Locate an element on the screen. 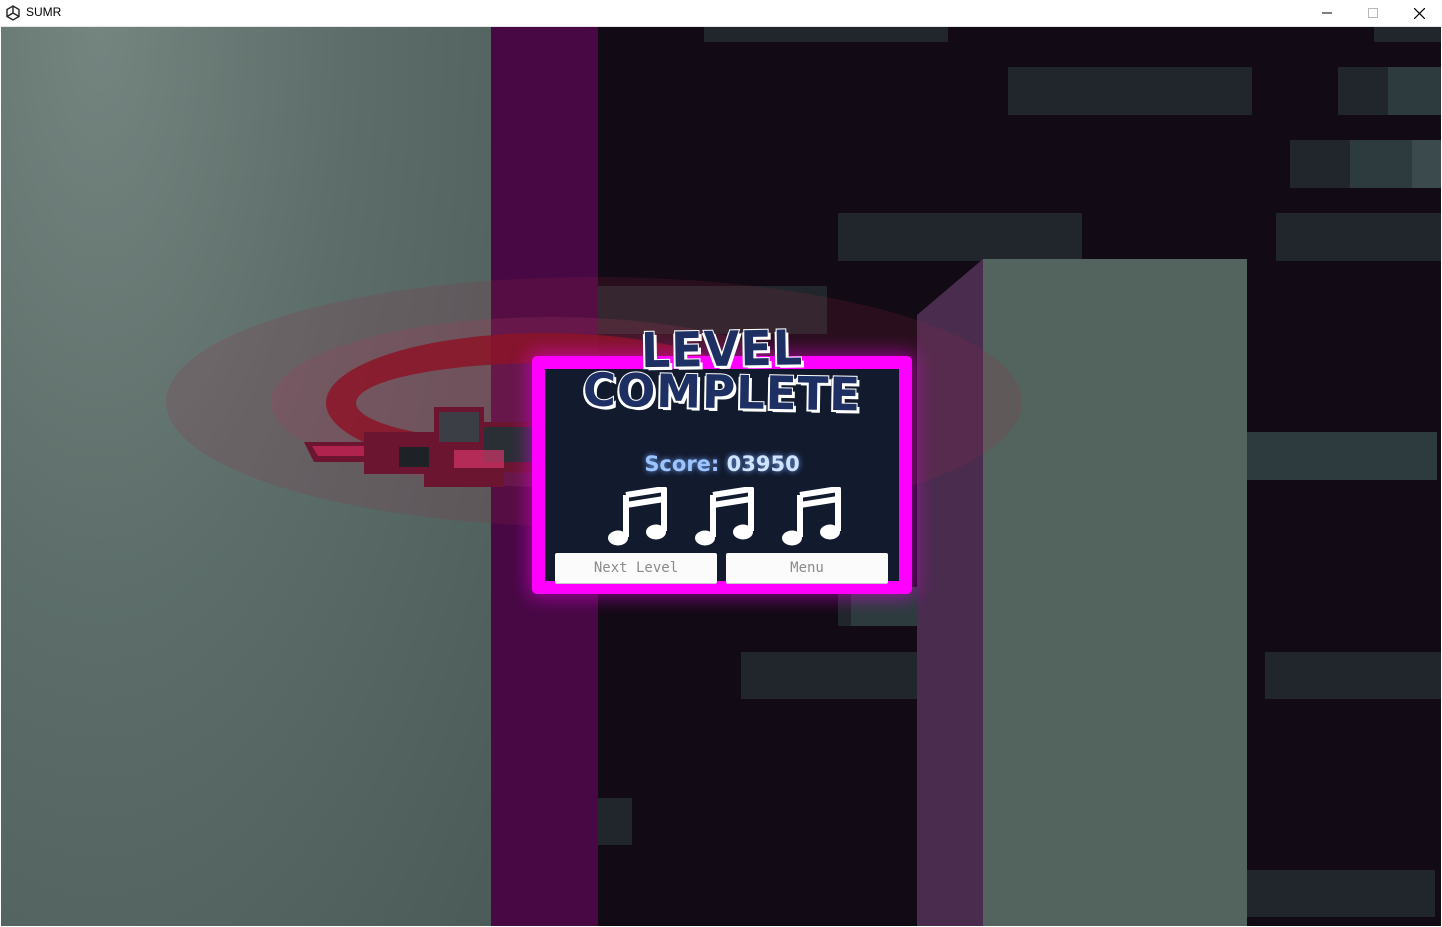  title-complete: COMPLETE is located at coordinates (721, 392).